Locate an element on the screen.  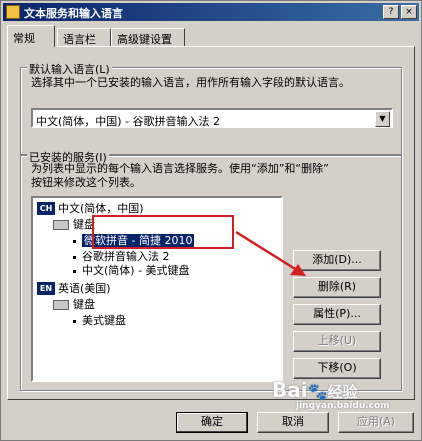
watermark-url: jingyan.baidu.com is located at coordinates (343, 406).